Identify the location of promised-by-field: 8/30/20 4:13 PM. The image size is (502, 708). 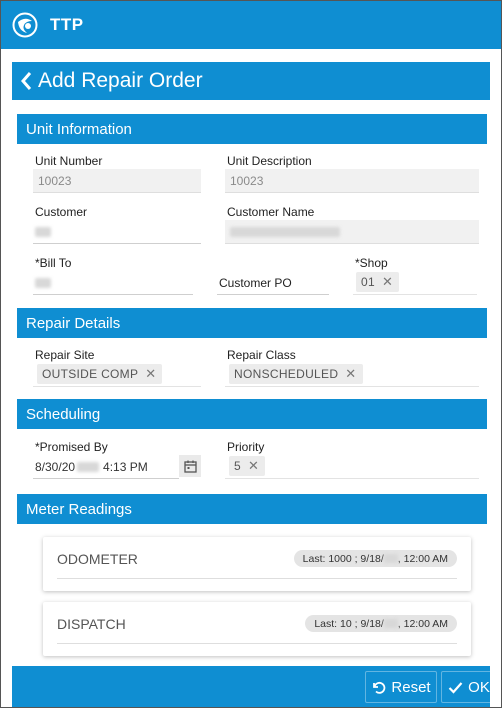
(106, 467).